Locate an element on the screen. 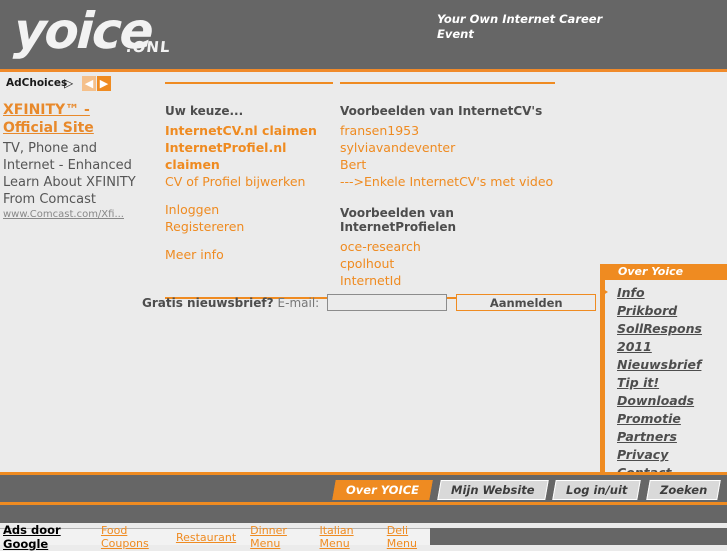  link-profiel-oce-research: oce-research is located at coordinates (447, 246).